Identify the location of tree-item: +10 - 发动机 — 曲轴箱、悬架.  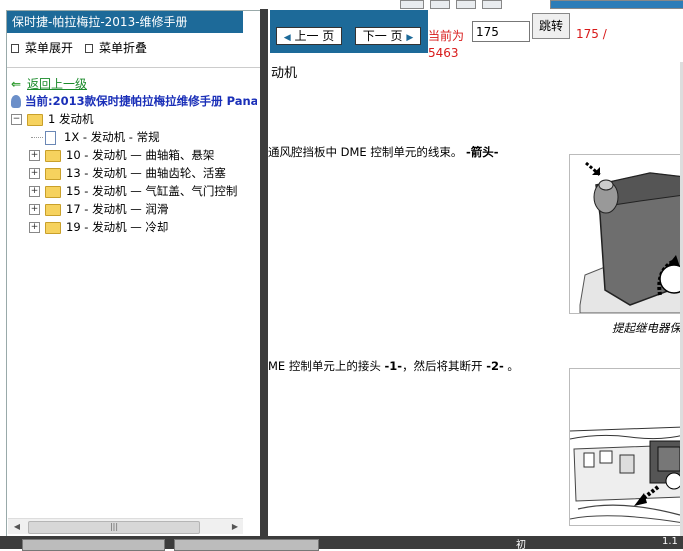
(121, 155).